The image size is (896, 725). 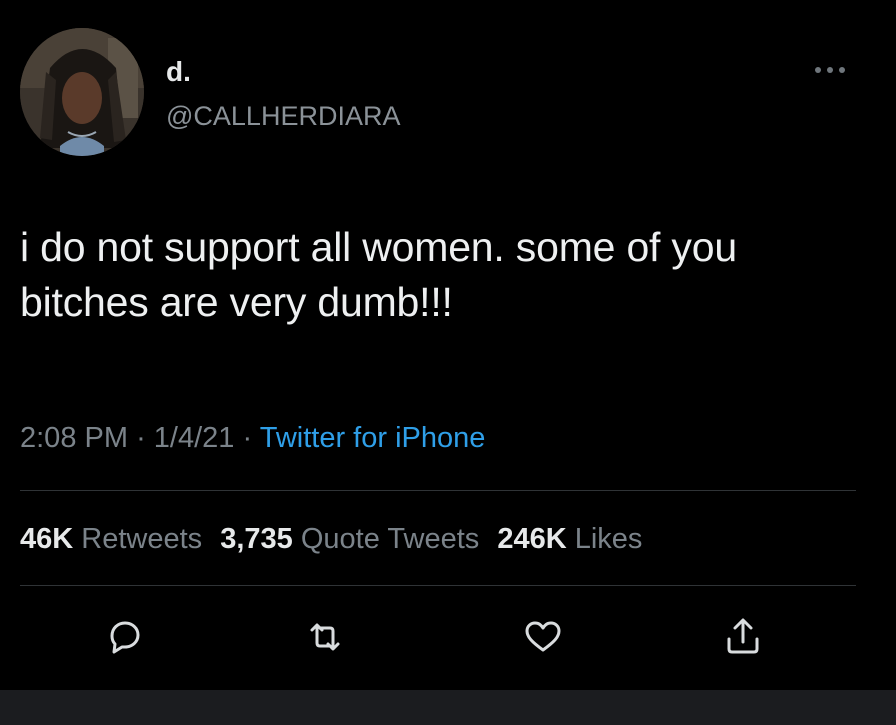 I want to click on likes-stat: 246K Likes, so click(x=569, y=539).